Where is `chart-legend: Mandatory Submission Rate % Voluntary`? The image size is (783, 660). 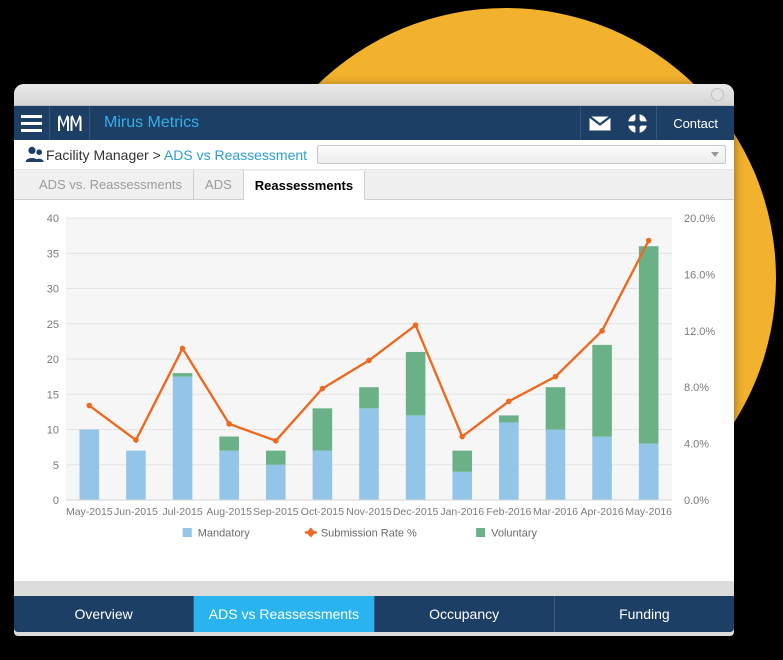 chart-legend: Mandatory Submission Rate % Voluntary is located at coordinates (360, 533).